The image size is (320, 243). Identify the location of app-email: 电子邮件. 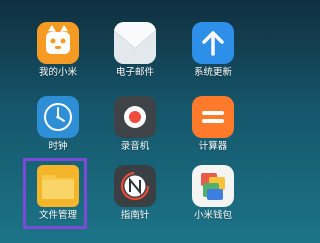
(135, 61).